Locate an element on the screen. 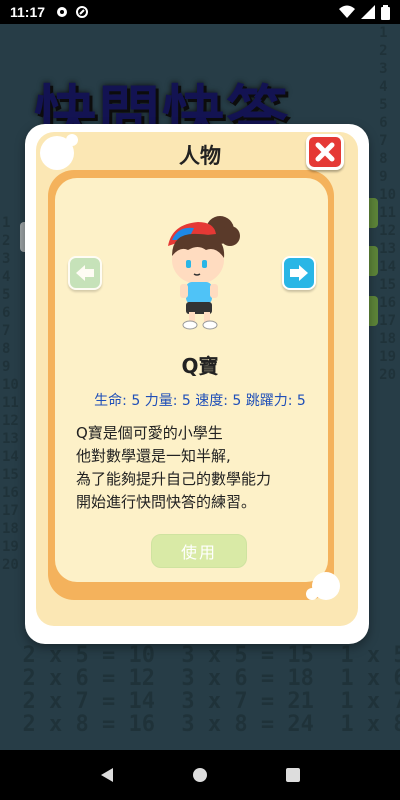 This screenshot has height=800, width=400. status-time: 11:17 is located at coordinates (28, 12).